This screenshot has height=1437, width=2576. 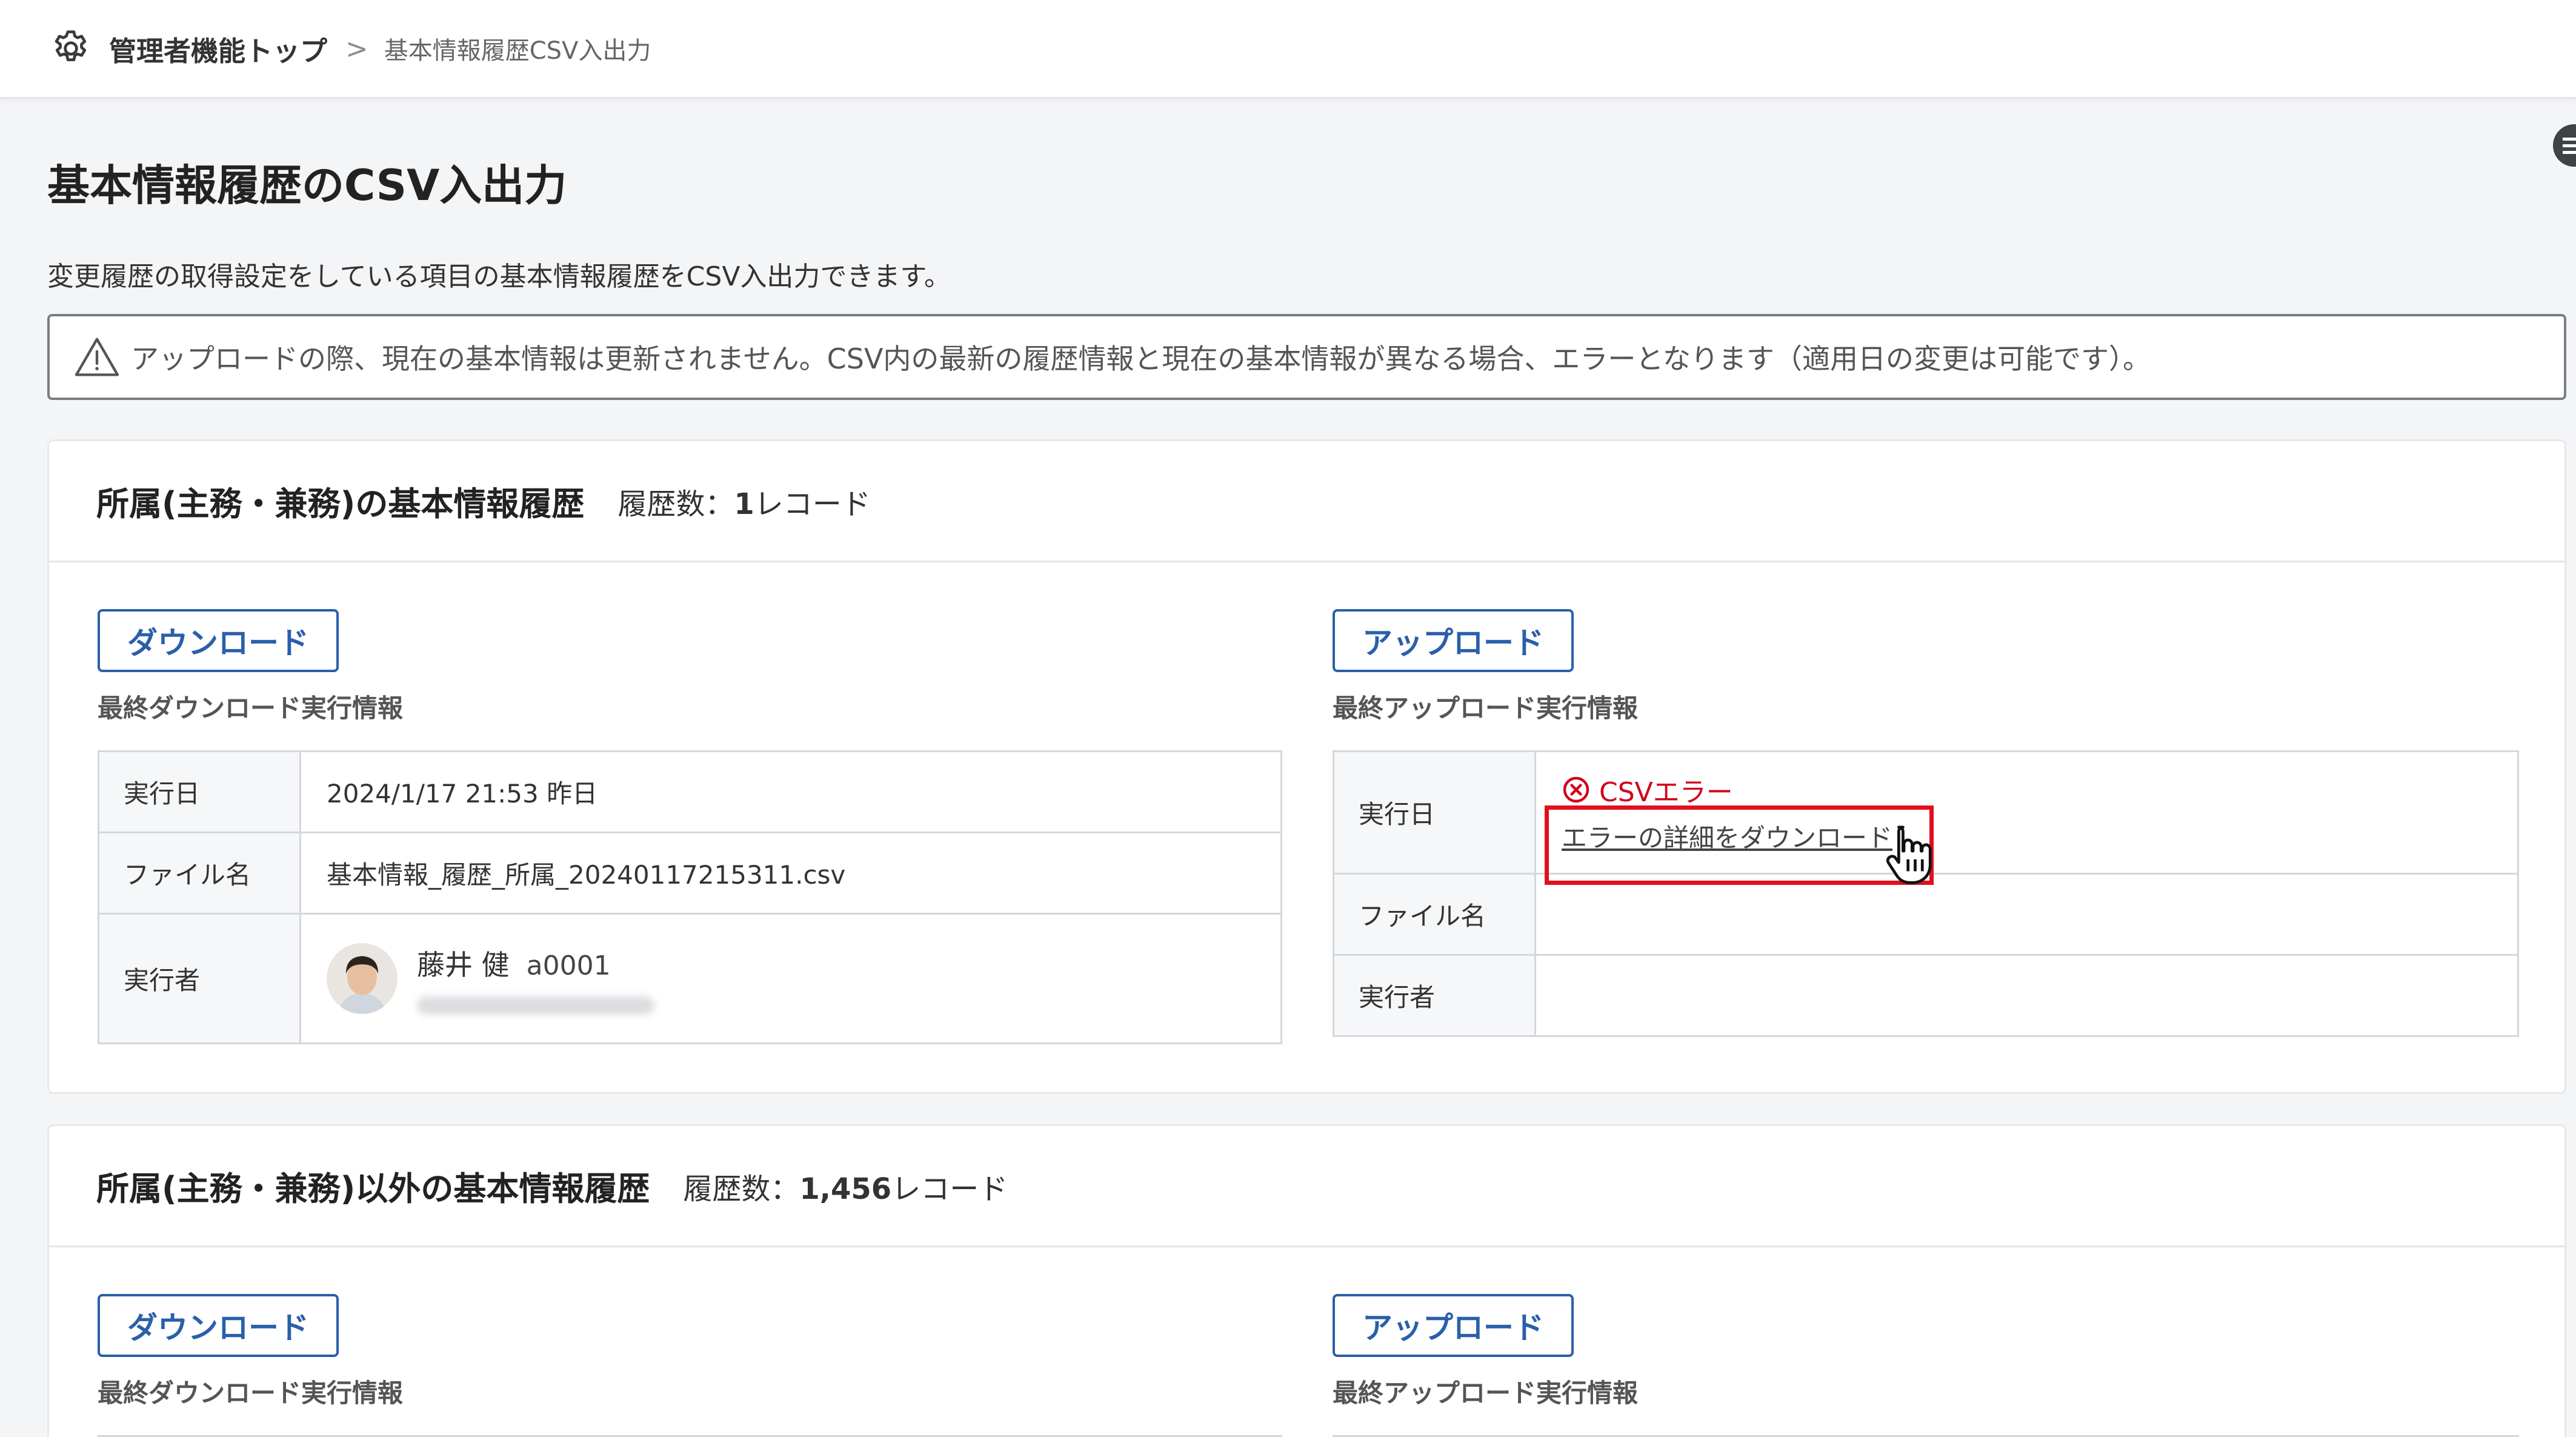 What do you see at coordinates (499, 276) in the screenshot?
I see `page-description: 変更履歴の取得設定をしている項目の基本情報履歴をCSV入出力できます。` at bounding box center [499, 276].